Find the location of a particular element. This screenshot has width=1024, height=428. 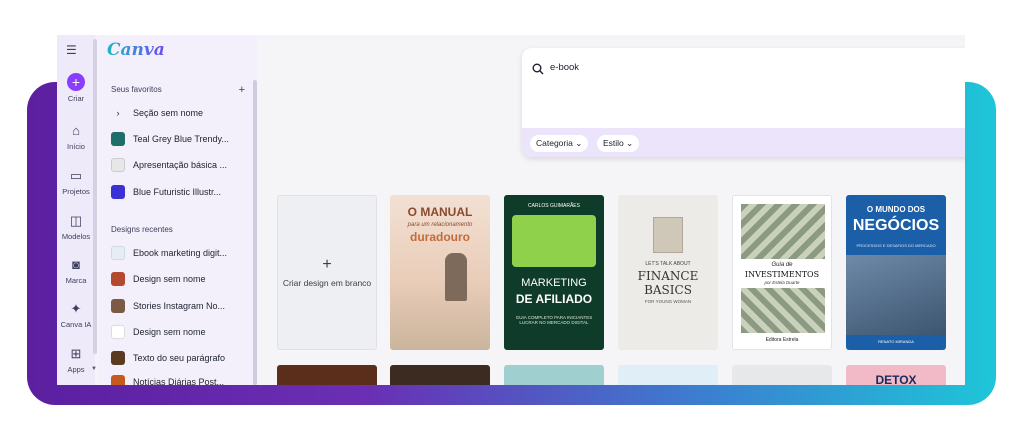

template-card: DETOX is located at coordinates (896, 375).